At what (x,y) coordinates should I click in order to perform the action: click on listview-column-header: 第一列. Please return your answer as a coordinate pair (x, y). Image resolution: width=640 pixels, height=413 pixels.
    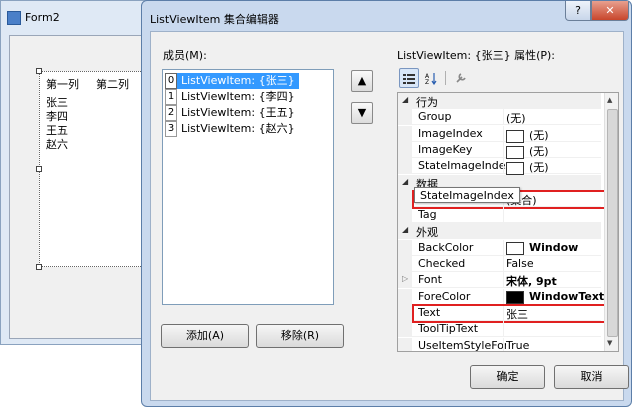
    Looking at the image, I should click on (62, 84).